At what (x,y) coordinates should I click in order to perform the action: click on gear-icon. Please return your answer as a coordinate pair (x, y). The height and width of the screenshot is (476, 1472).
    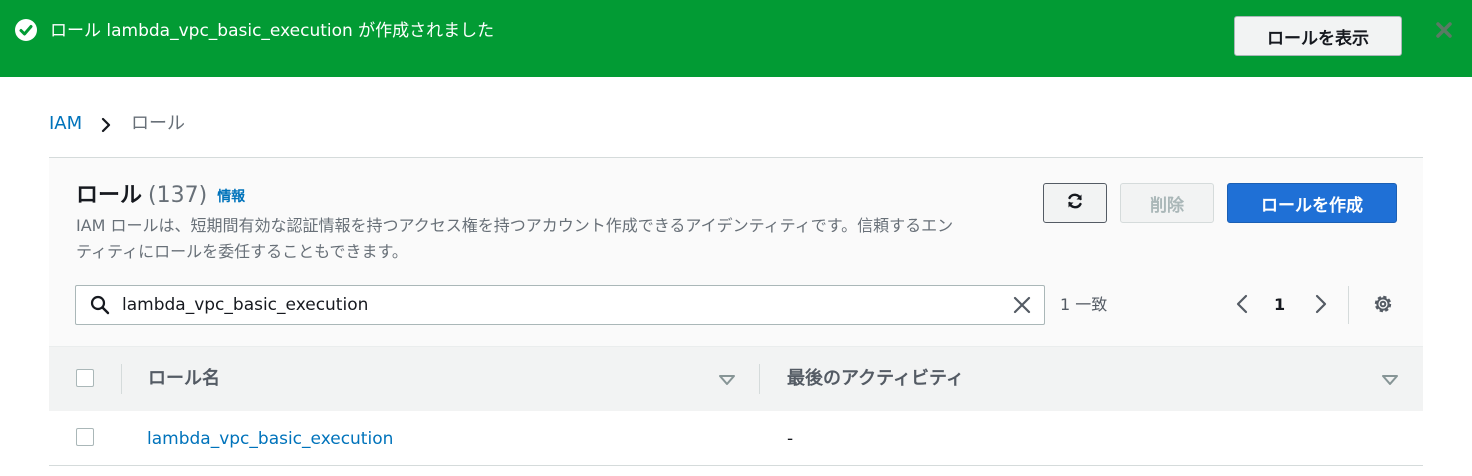
    Looking at the image, I should click on (1383, 304).